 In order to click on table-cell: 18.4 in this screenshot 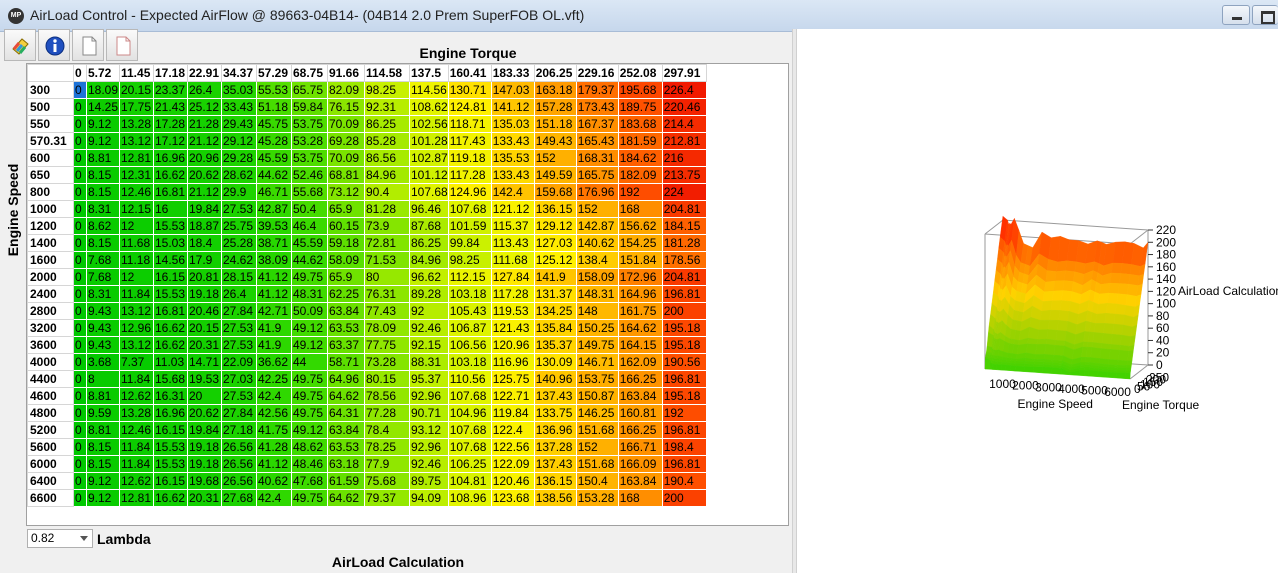, I will do `click(204, 243)`.